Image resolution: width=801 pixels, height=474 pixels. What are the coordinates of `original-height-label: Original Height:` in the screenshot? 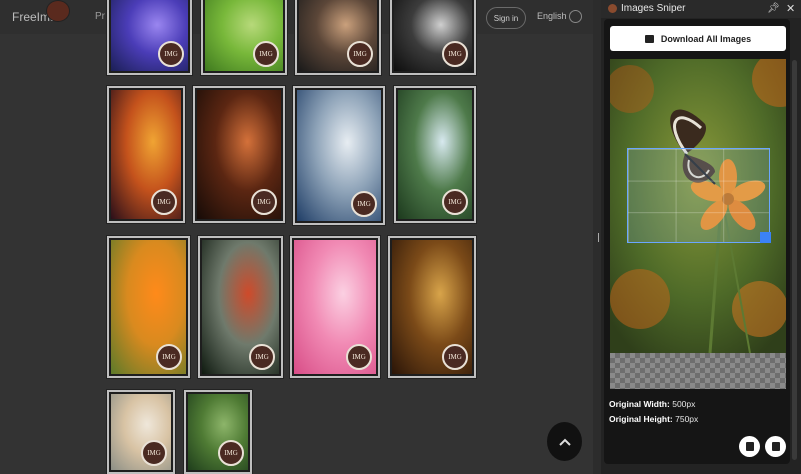 It's located at (641, 419).